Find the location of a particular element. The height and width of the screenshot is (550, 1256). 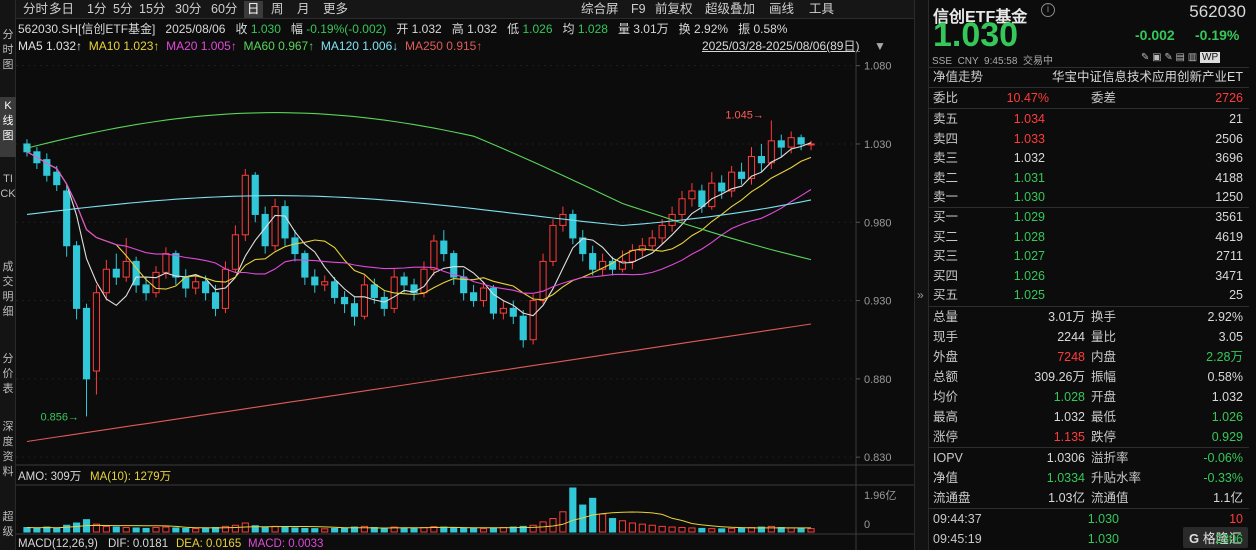

bid-row: 买四 1.026 3471 is located at coordinates (1089, 276).